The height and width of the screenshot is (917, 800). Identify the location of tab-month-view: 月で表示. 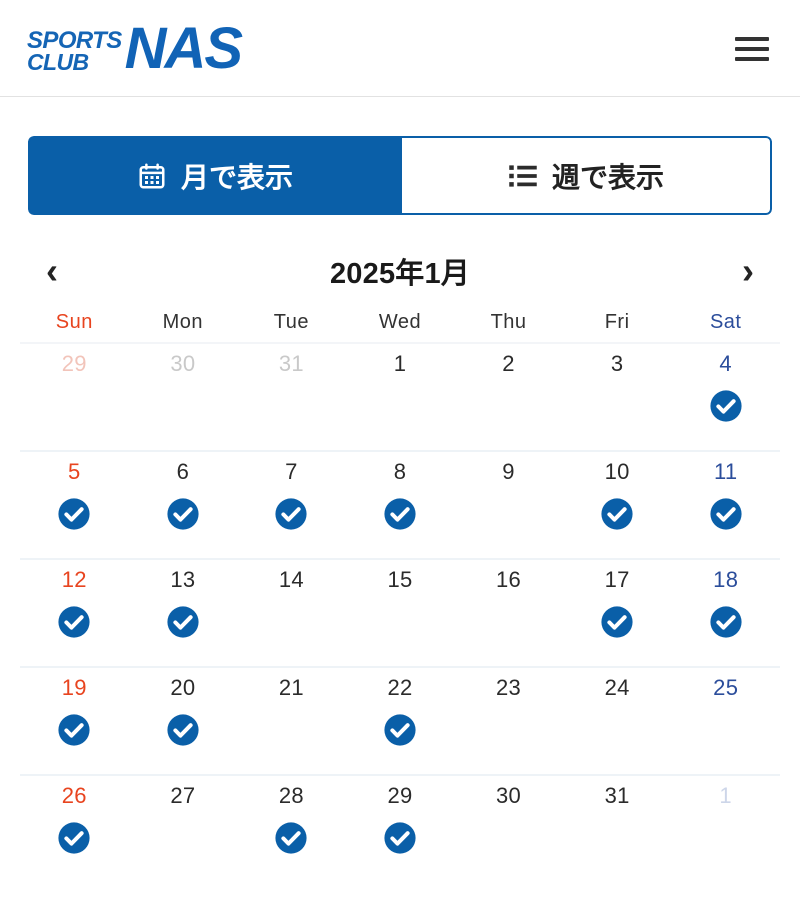
(214, 175).